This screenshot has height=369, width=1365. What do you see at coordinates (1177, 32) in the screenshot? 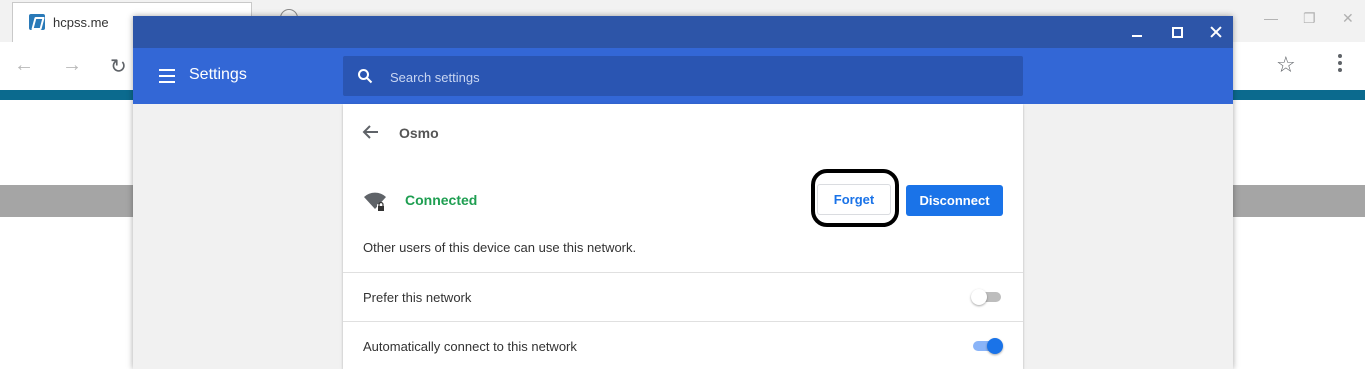
I see `maximize-icon` at bounding box center [1177, 32].